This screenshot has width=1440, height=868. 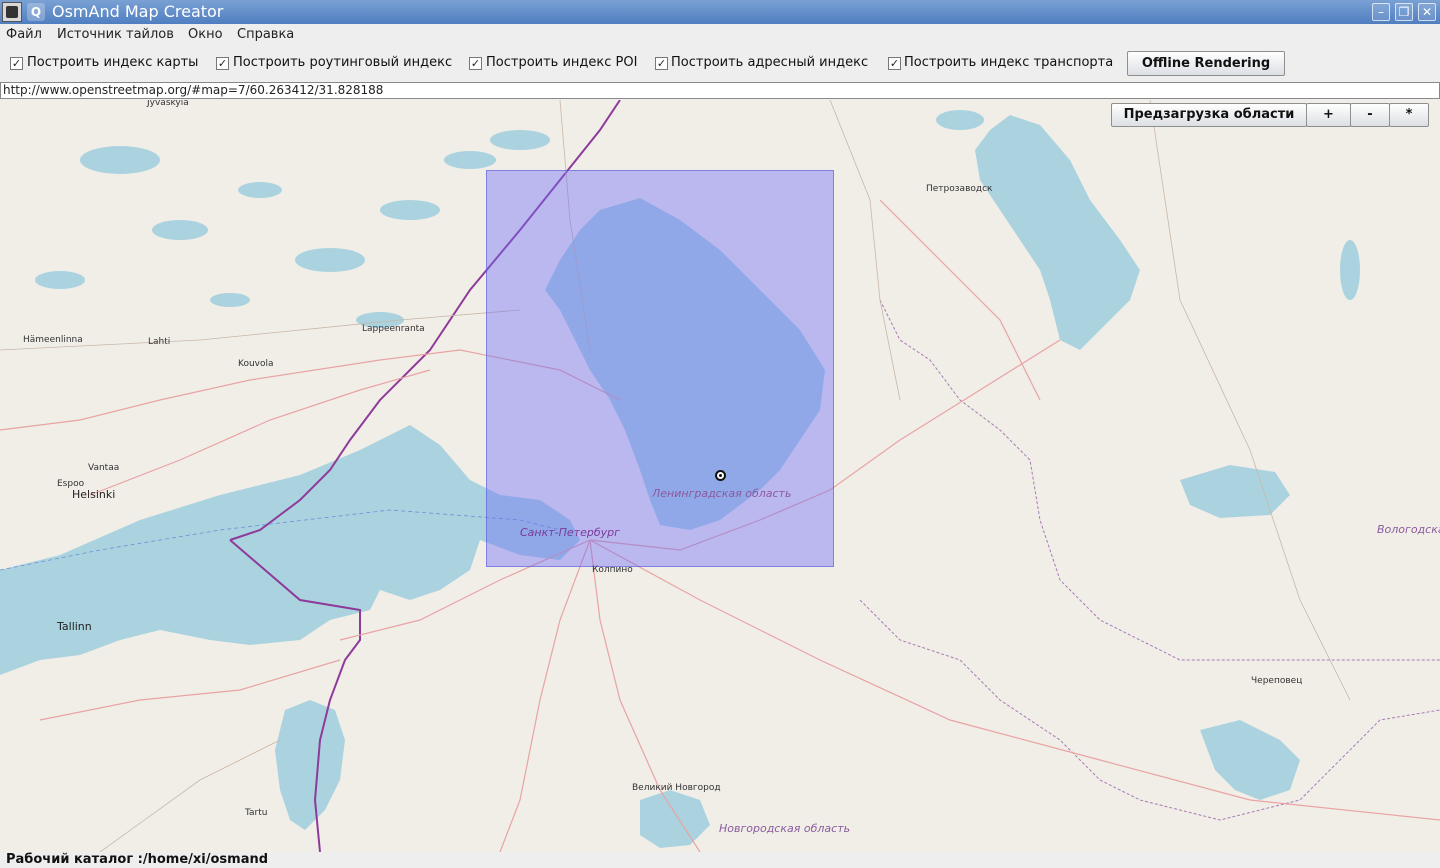 What do you see at coordinates (1328, 115) in the screenshot?
I see `zoom-in-button: +` at bounding box center [1328, 115].